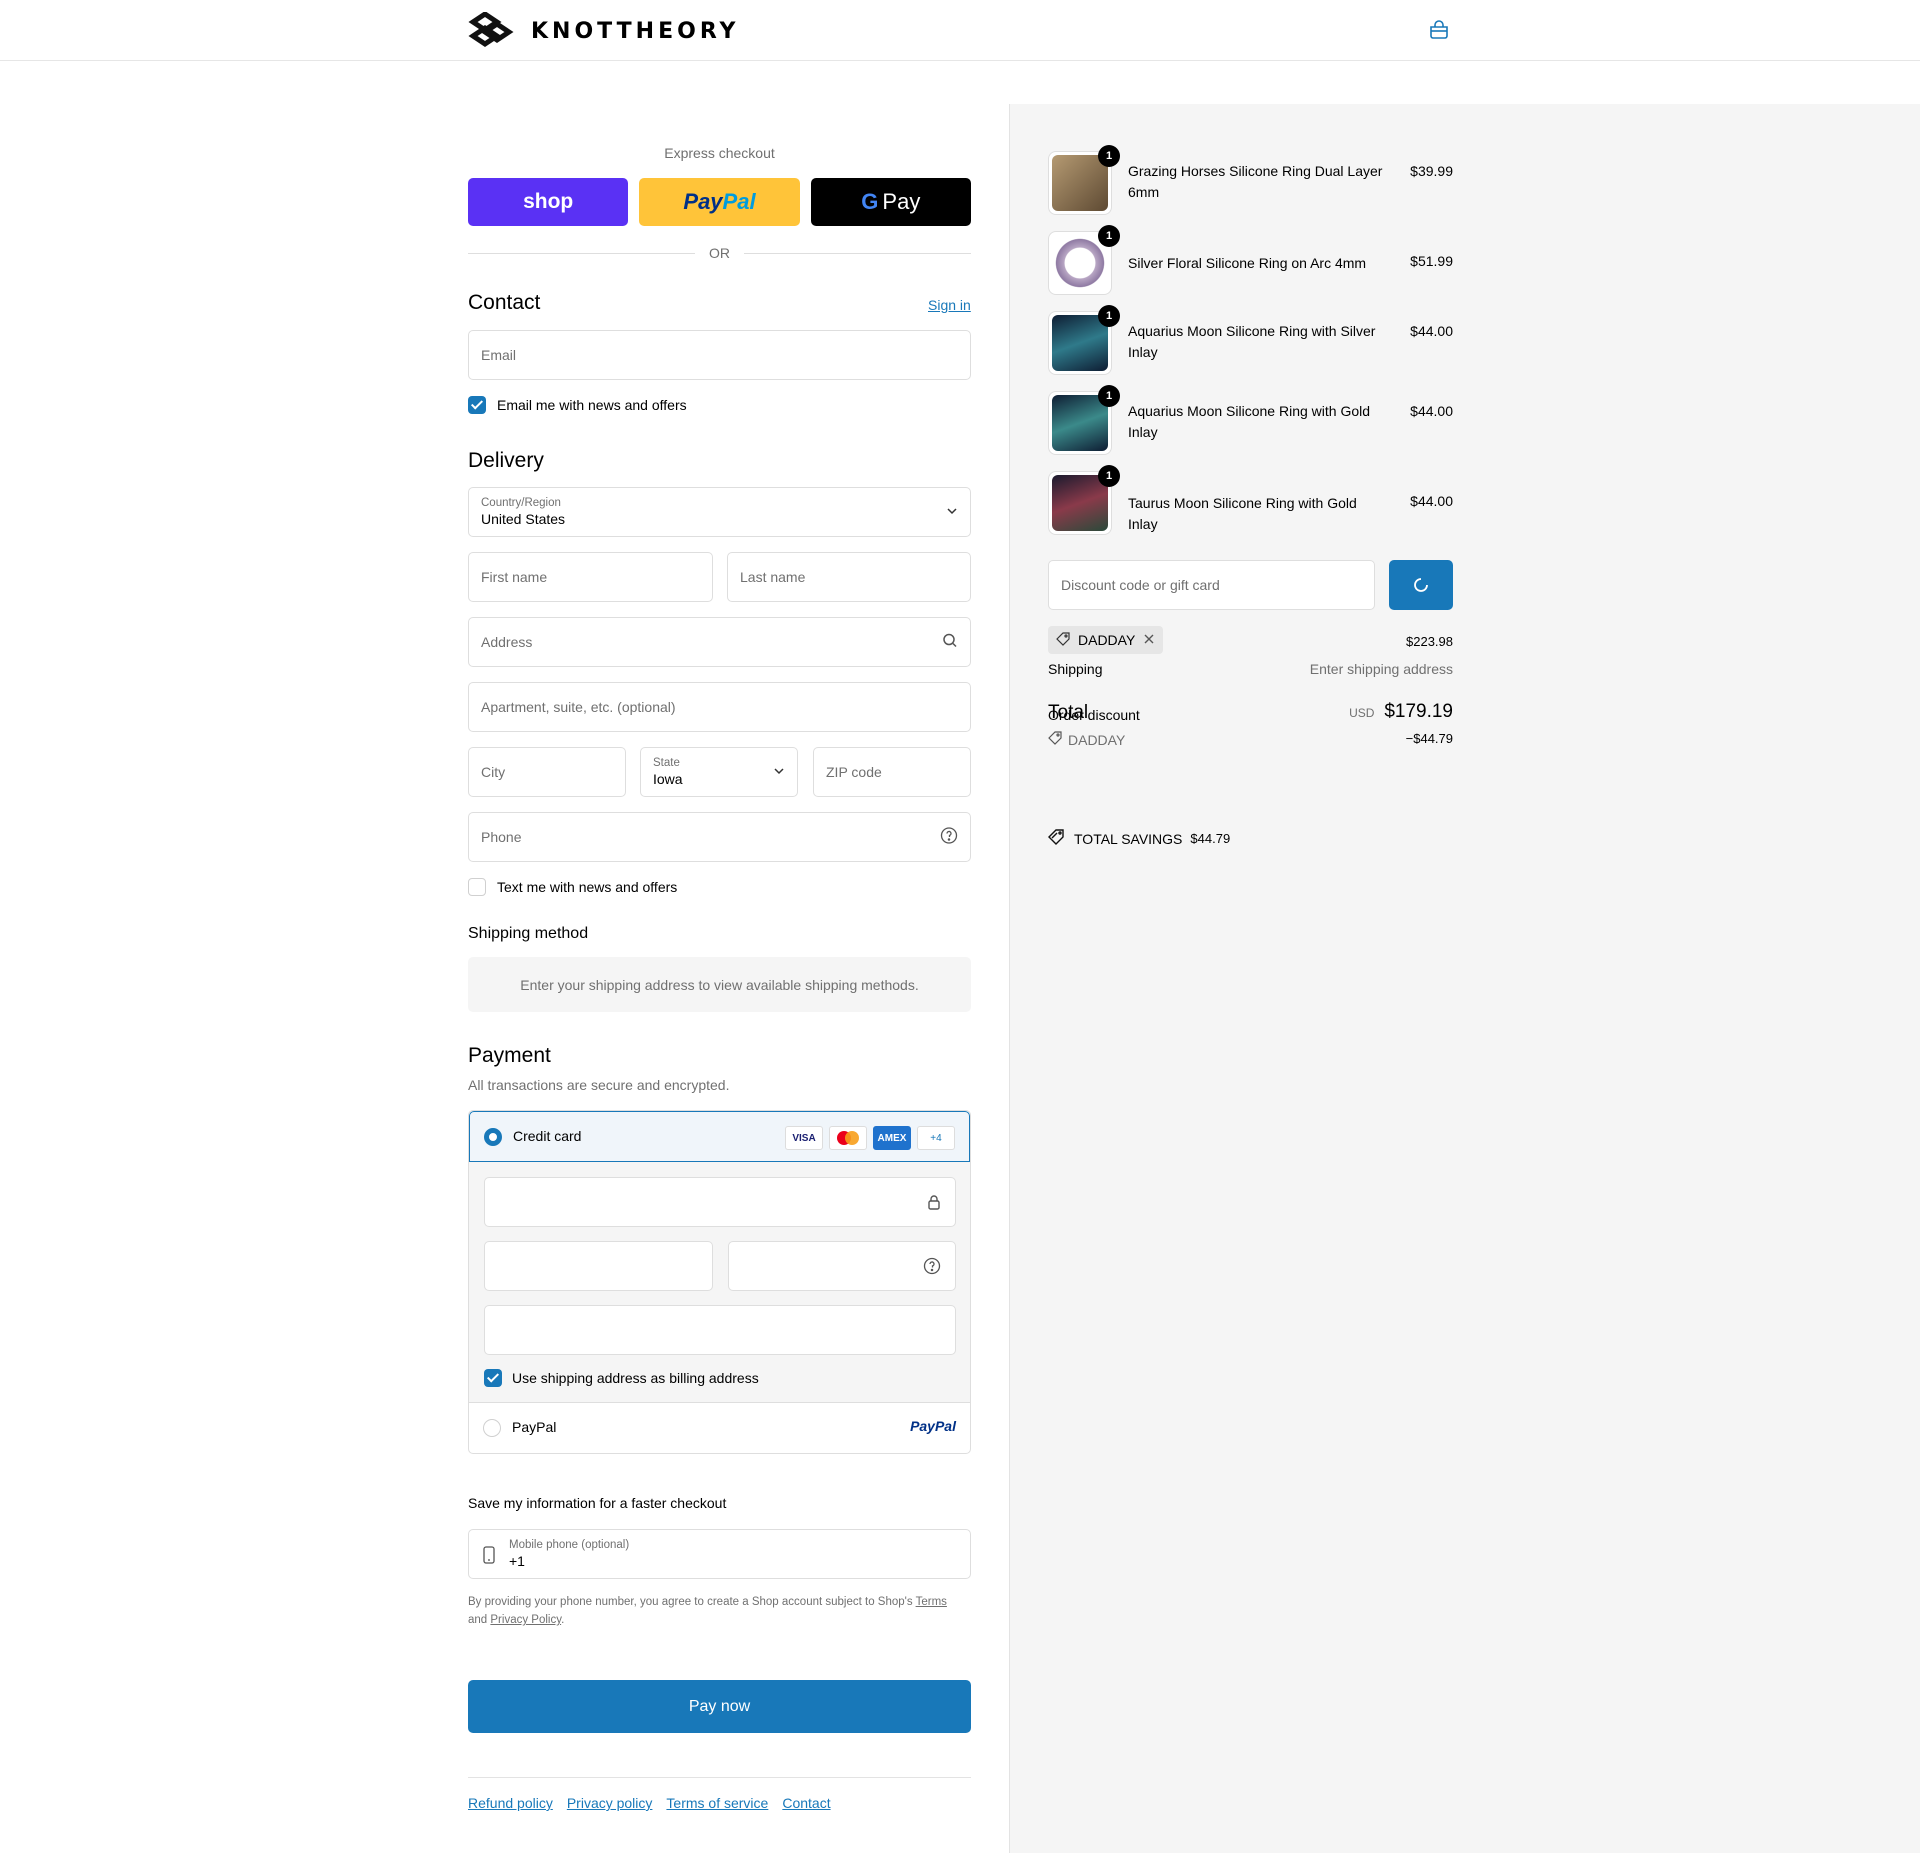 The width and height of the screenshot is (1920, 1853). I want to click on country-select: Country/Region United States, so click(719, 512).